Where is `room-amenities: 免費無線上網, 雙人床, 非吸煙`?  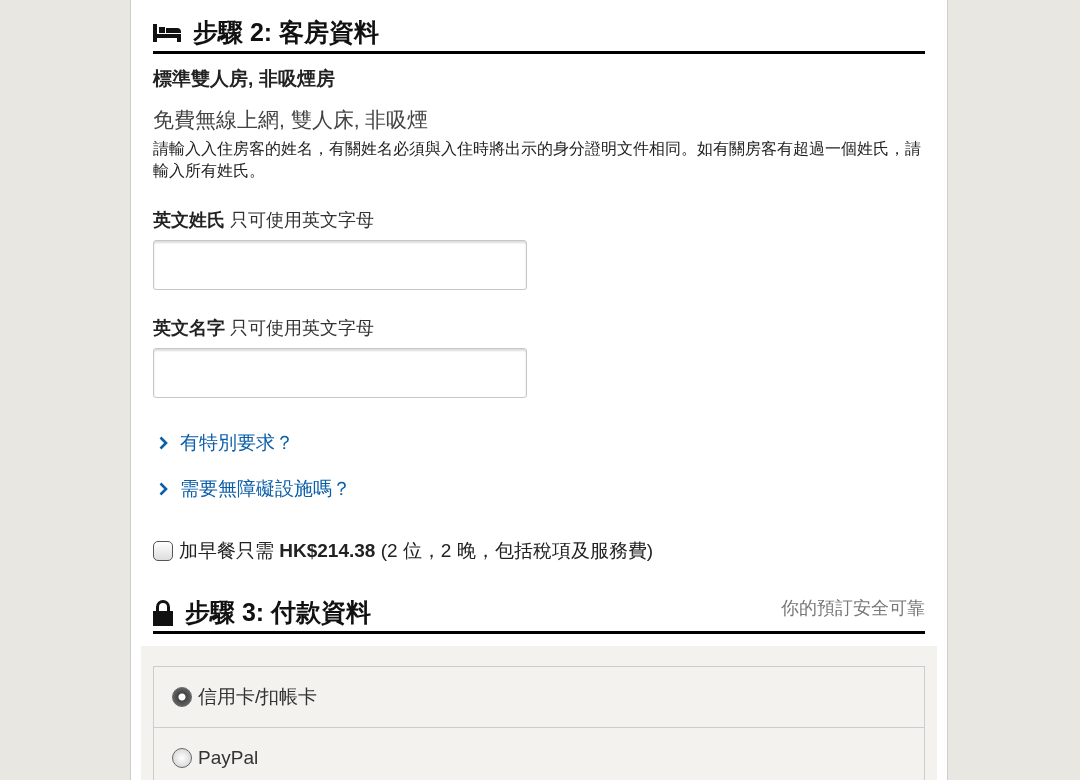 room-amenities: 免費無線上網, 雙人床, 非吸煙 is located at coordinates (291, 120).